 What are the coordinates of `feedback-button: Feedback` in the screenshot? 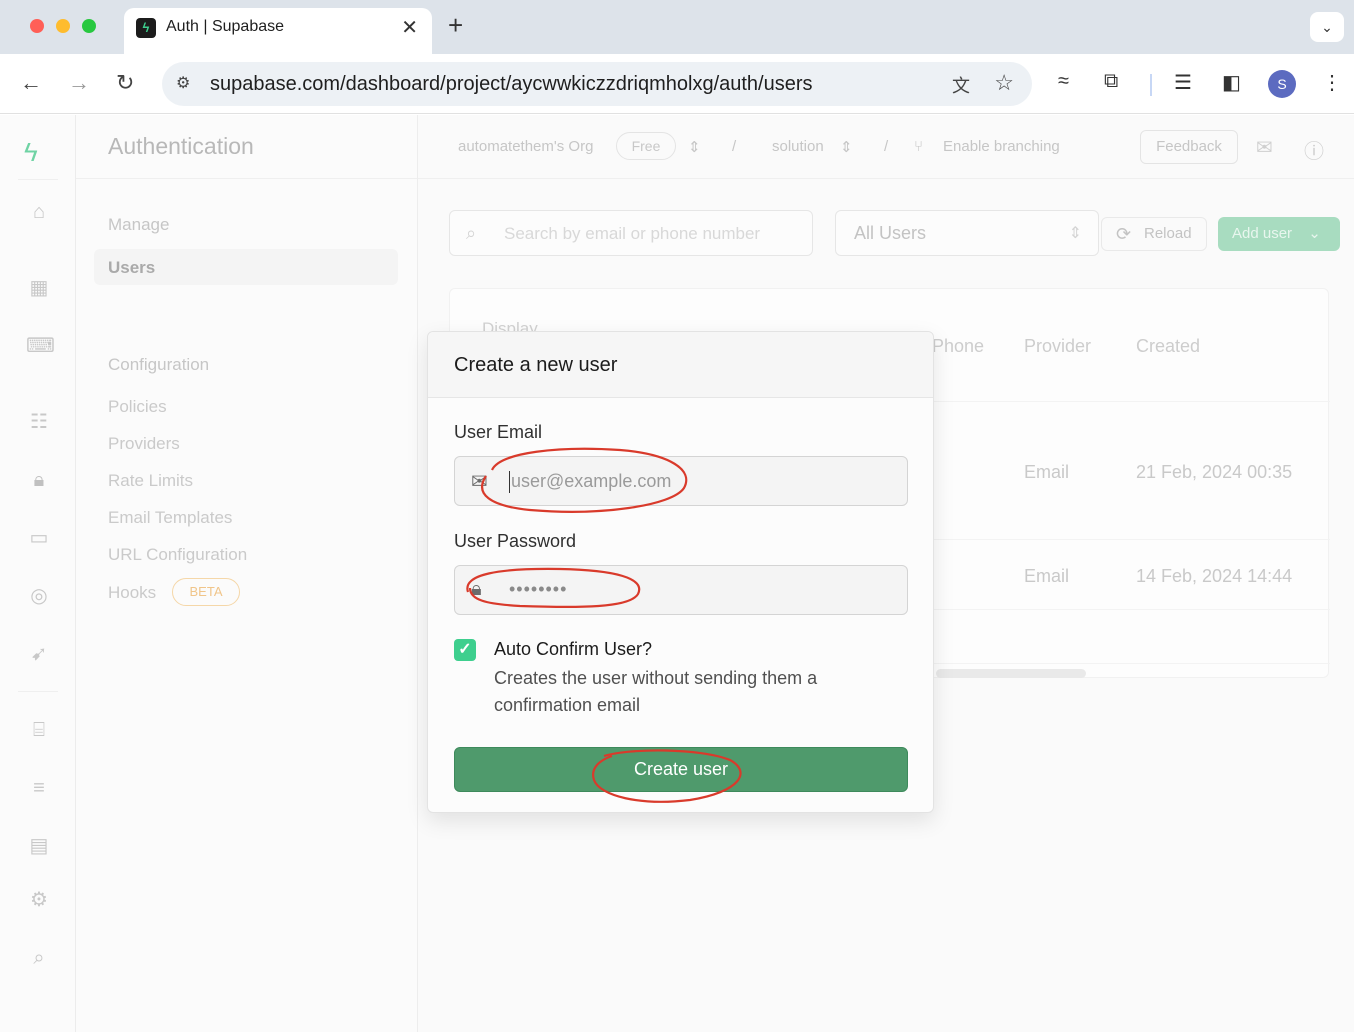 It's located at (1189, 147).